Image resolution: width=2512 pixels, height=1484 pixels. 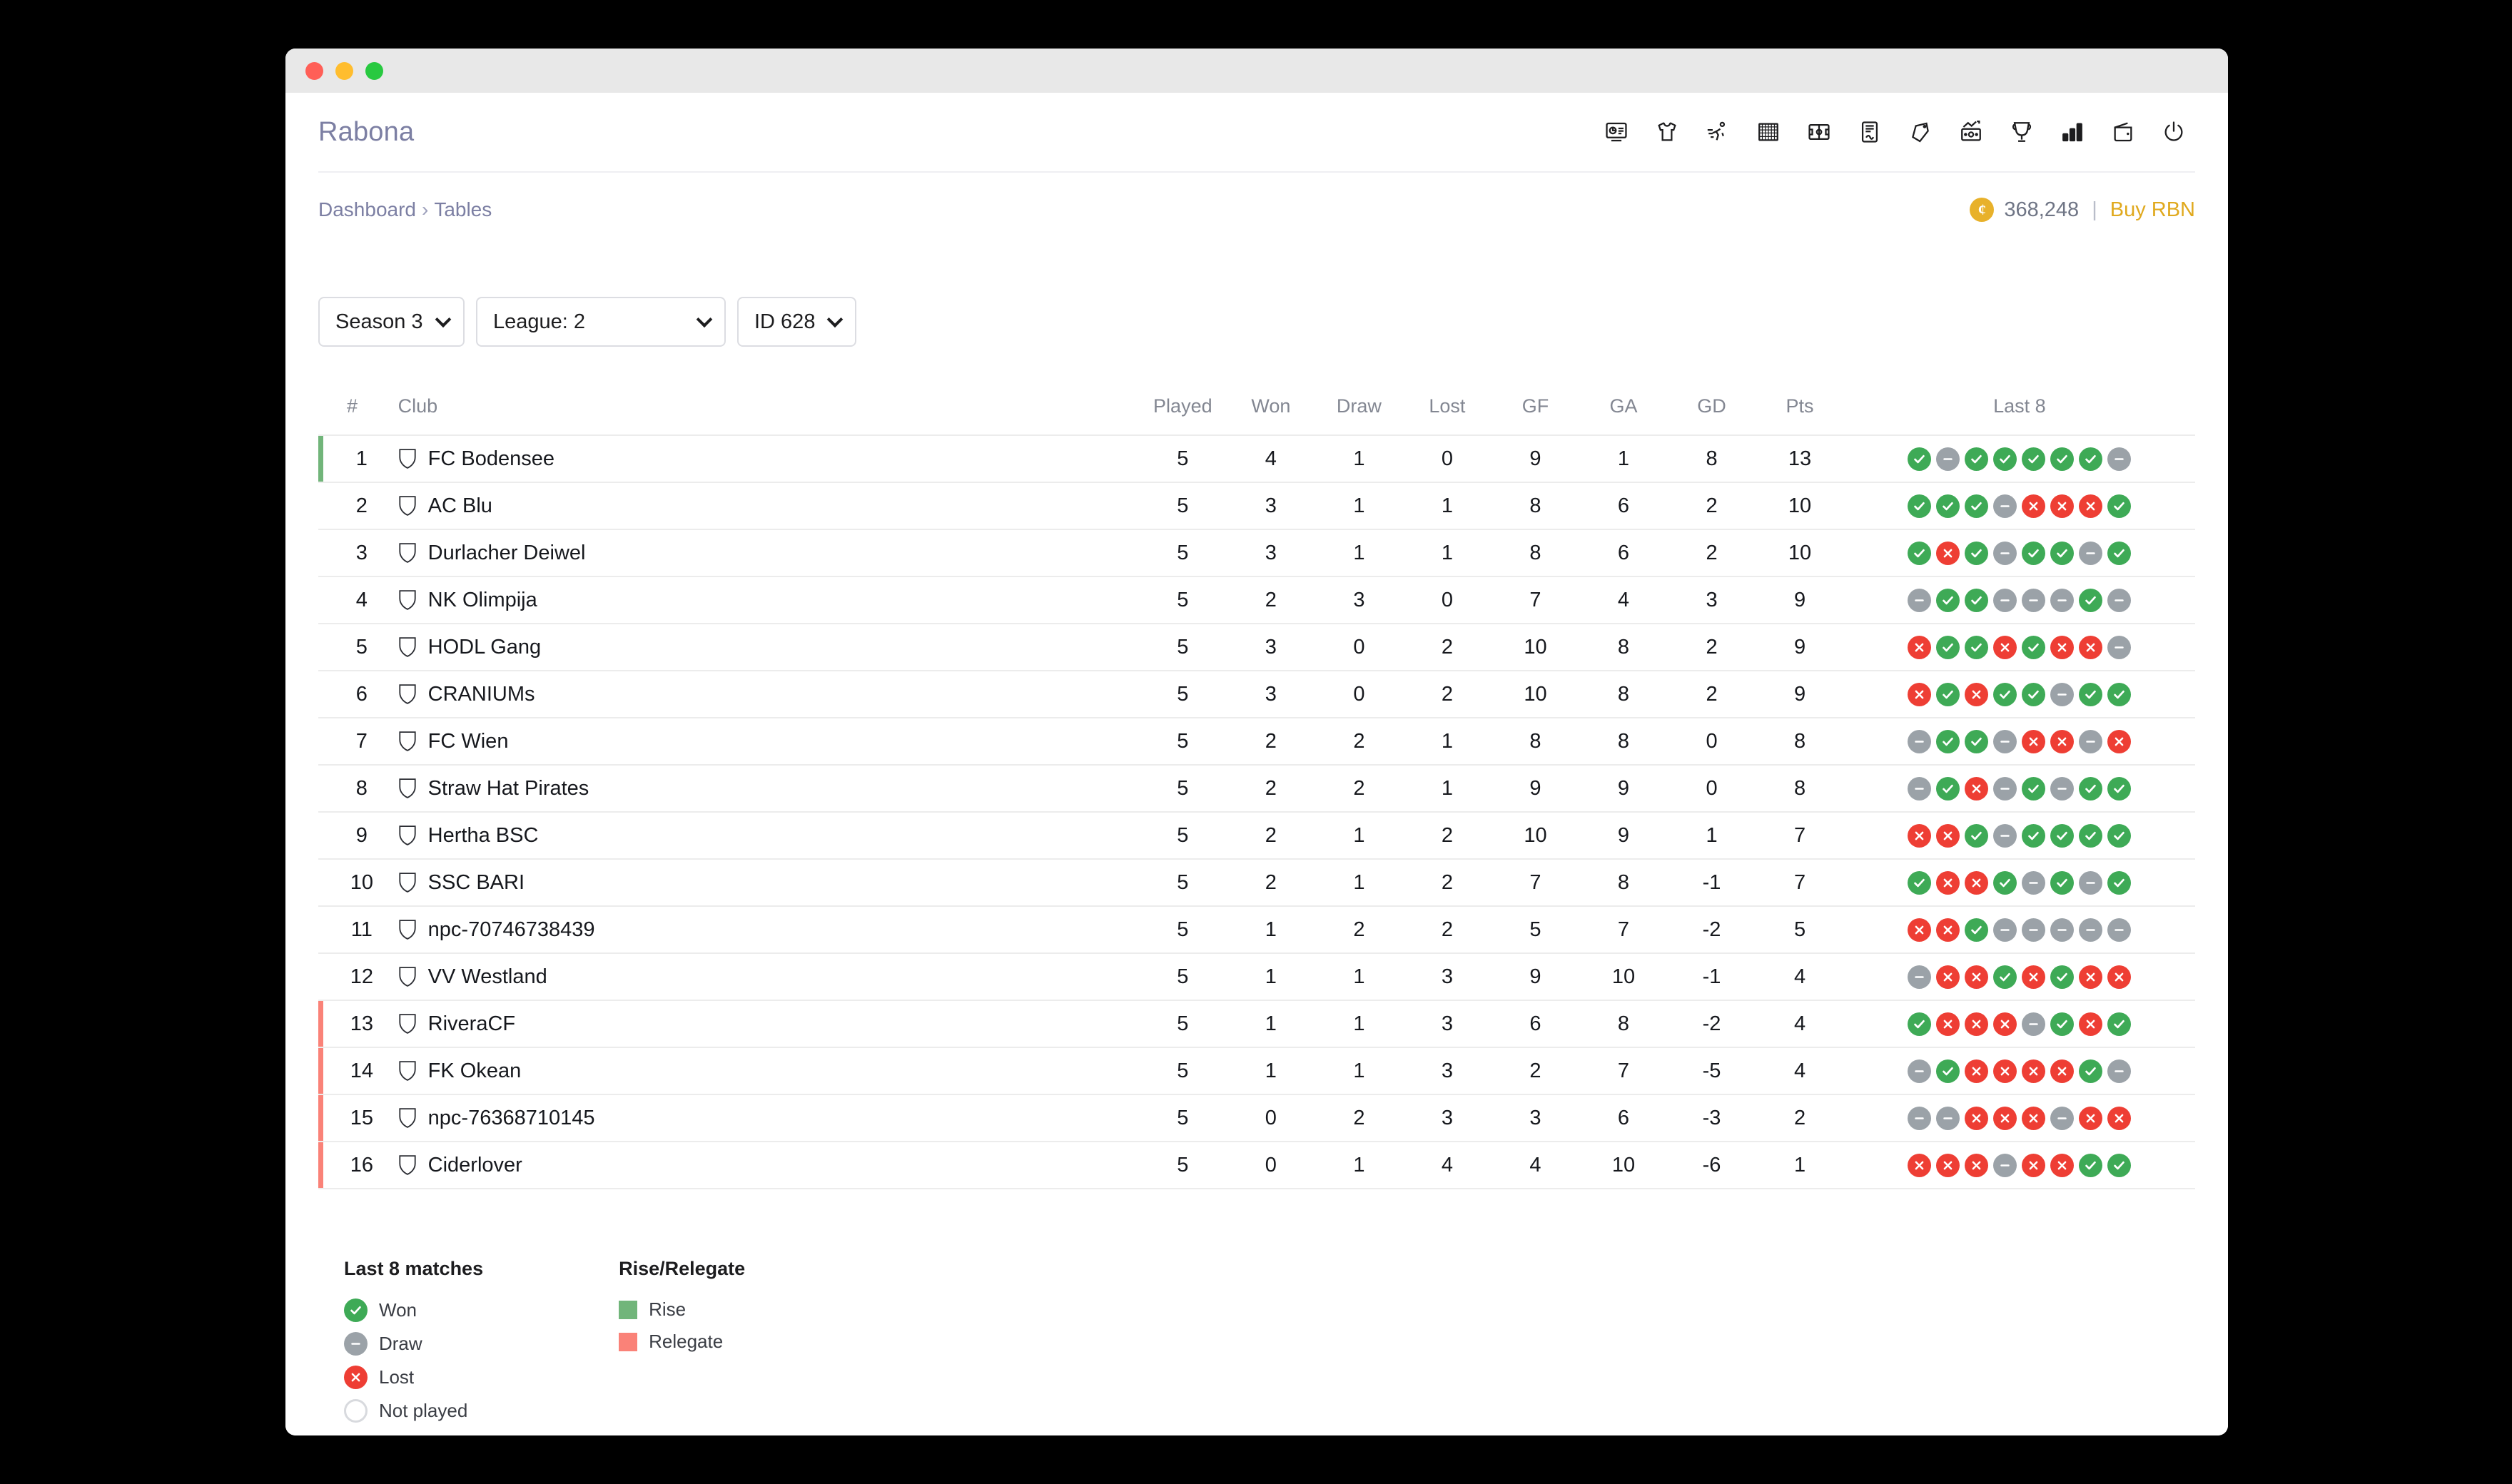 I want to click on league-select: League: 2, so click(x=601, y=322).